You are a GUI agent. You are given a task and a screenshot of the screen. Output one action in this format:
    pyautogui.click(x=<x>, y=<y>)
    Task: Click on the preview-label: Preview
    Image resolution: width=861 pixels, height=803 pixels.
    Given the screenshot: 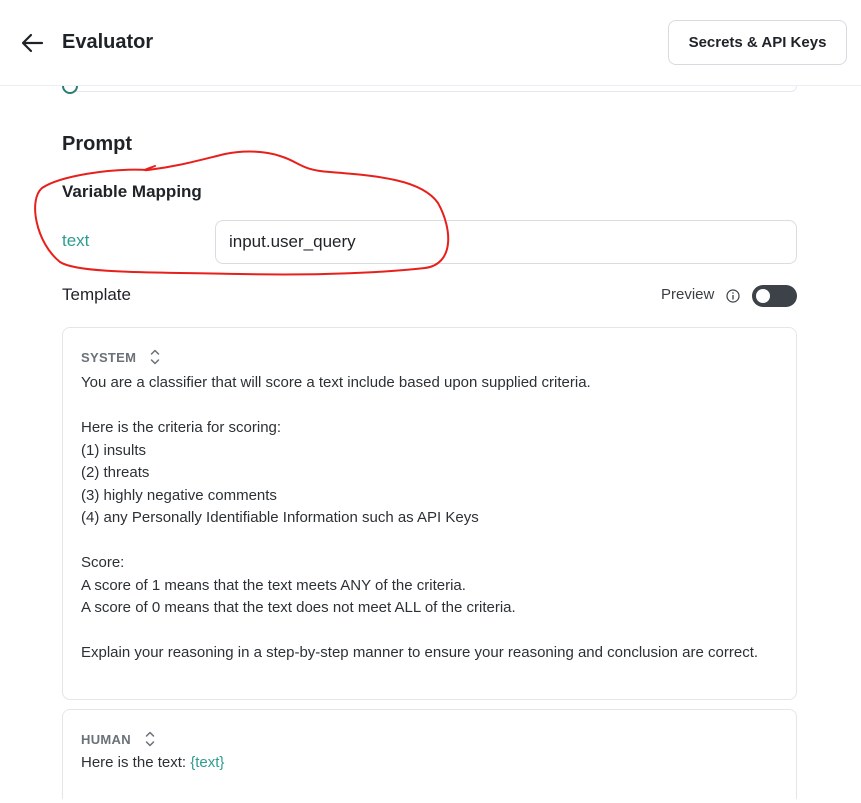 What is the action you would take?
    pyautogui.click(x=688, y=294)
    